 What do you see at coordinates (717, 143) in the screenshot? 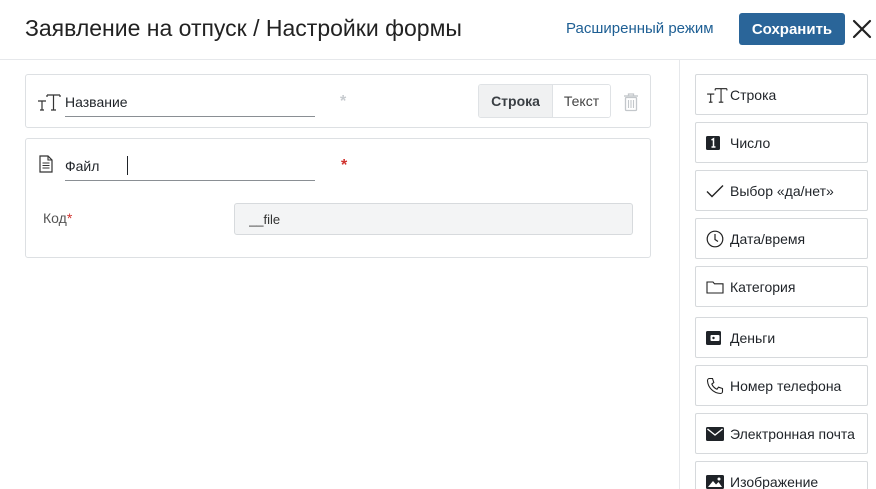
I see `number-icon` at bounding box center [717, 143].